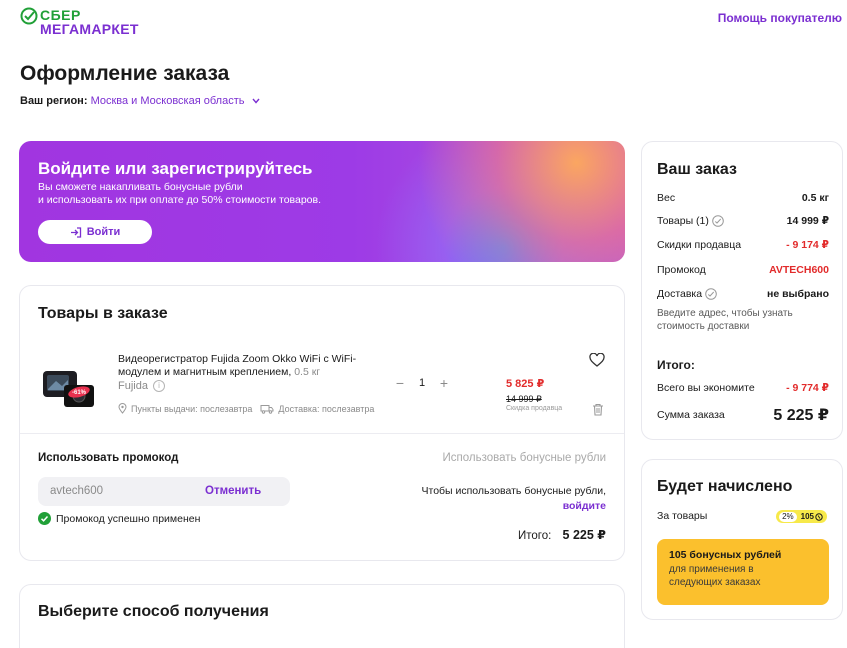  Describe the element at coordinates (807, 388) in the screenshot. I see `summary-savings-value: - 9 774 ₽` at that location.